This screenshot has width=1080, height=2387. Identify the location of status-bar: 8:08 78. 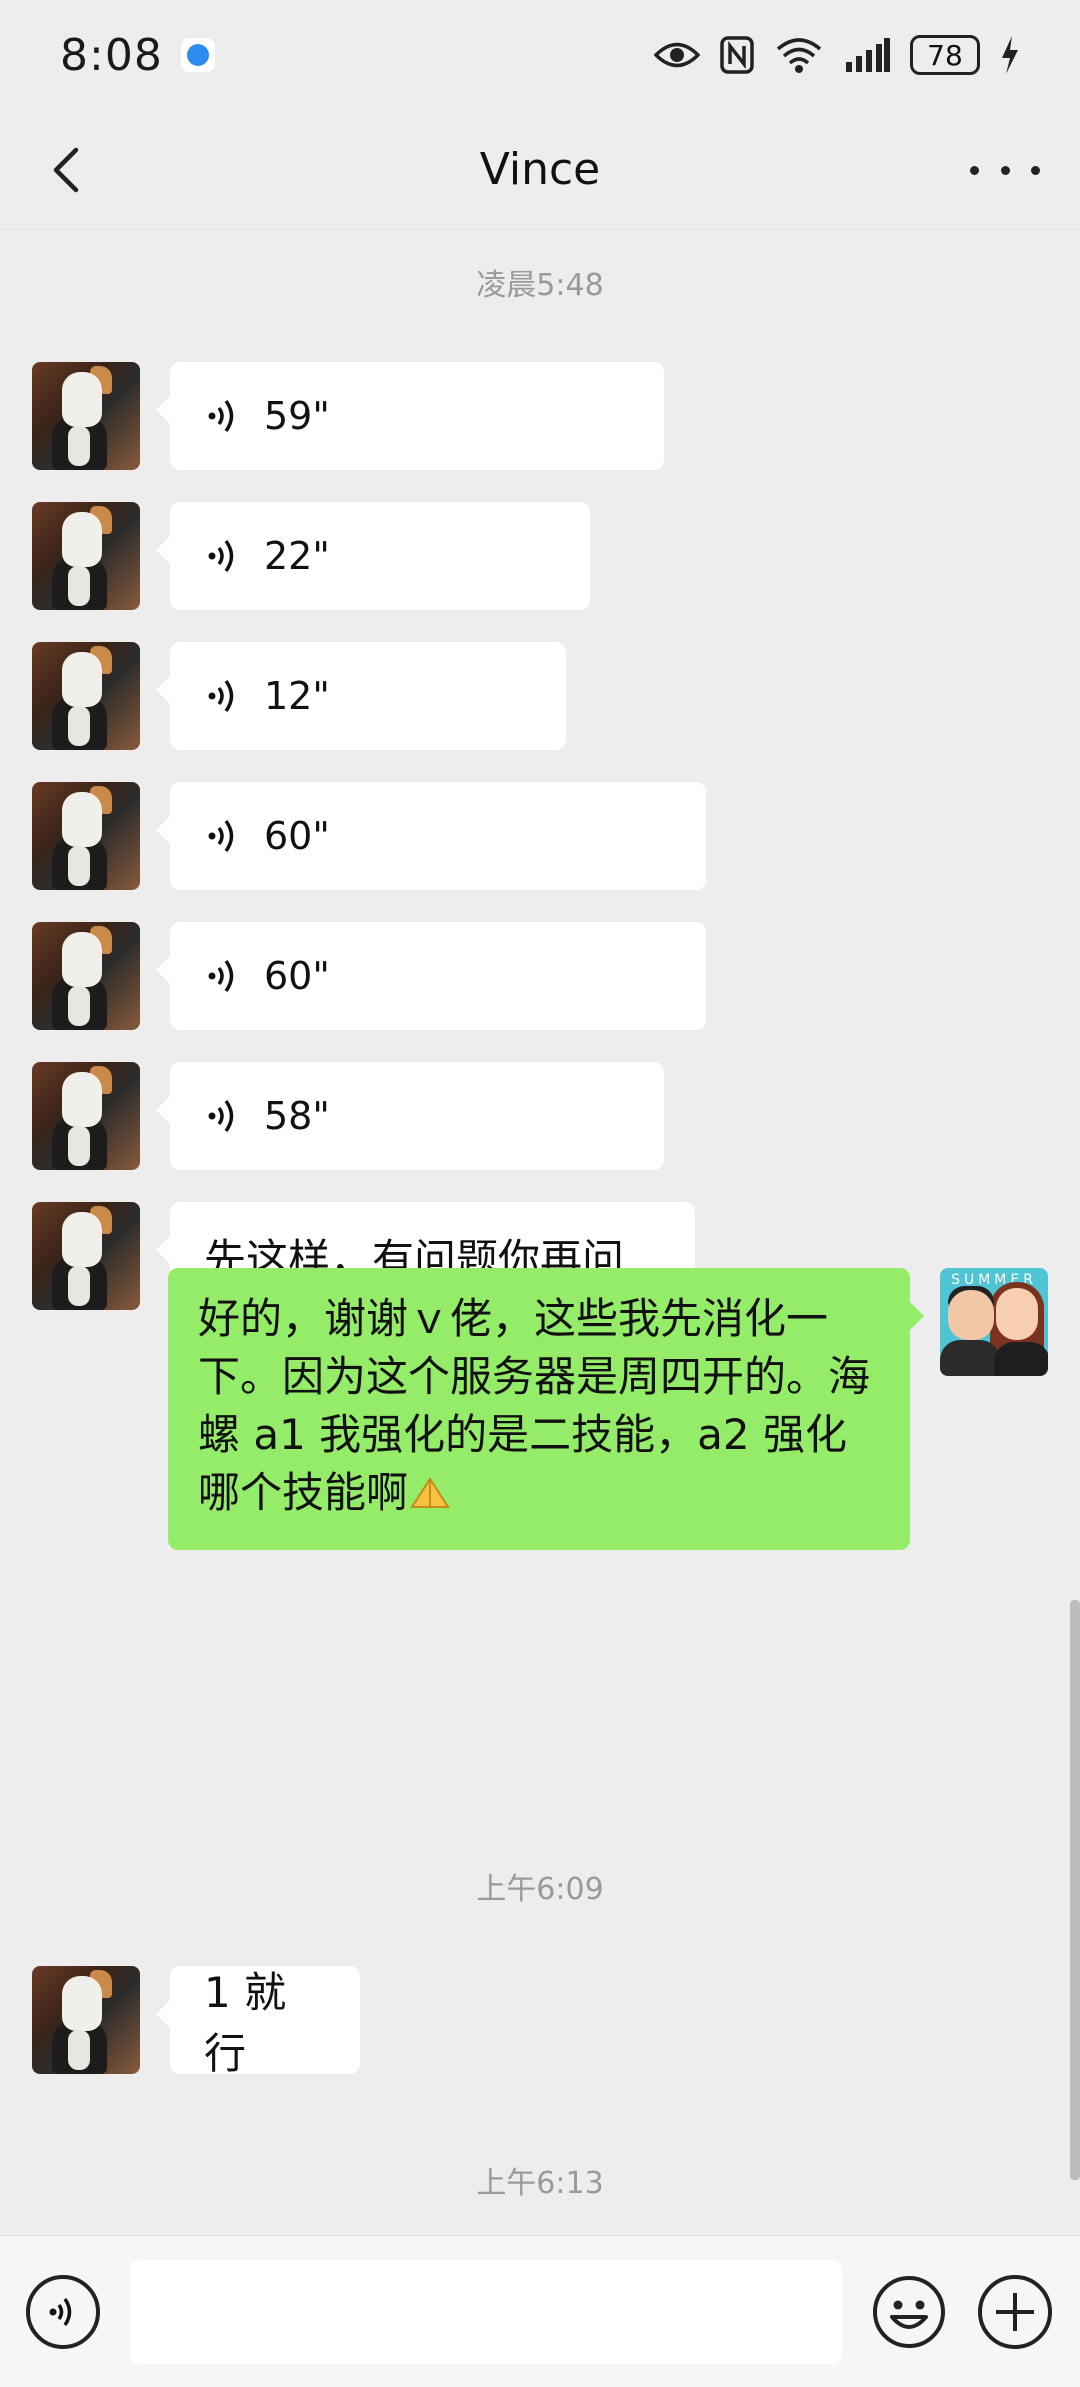
(540, 55).